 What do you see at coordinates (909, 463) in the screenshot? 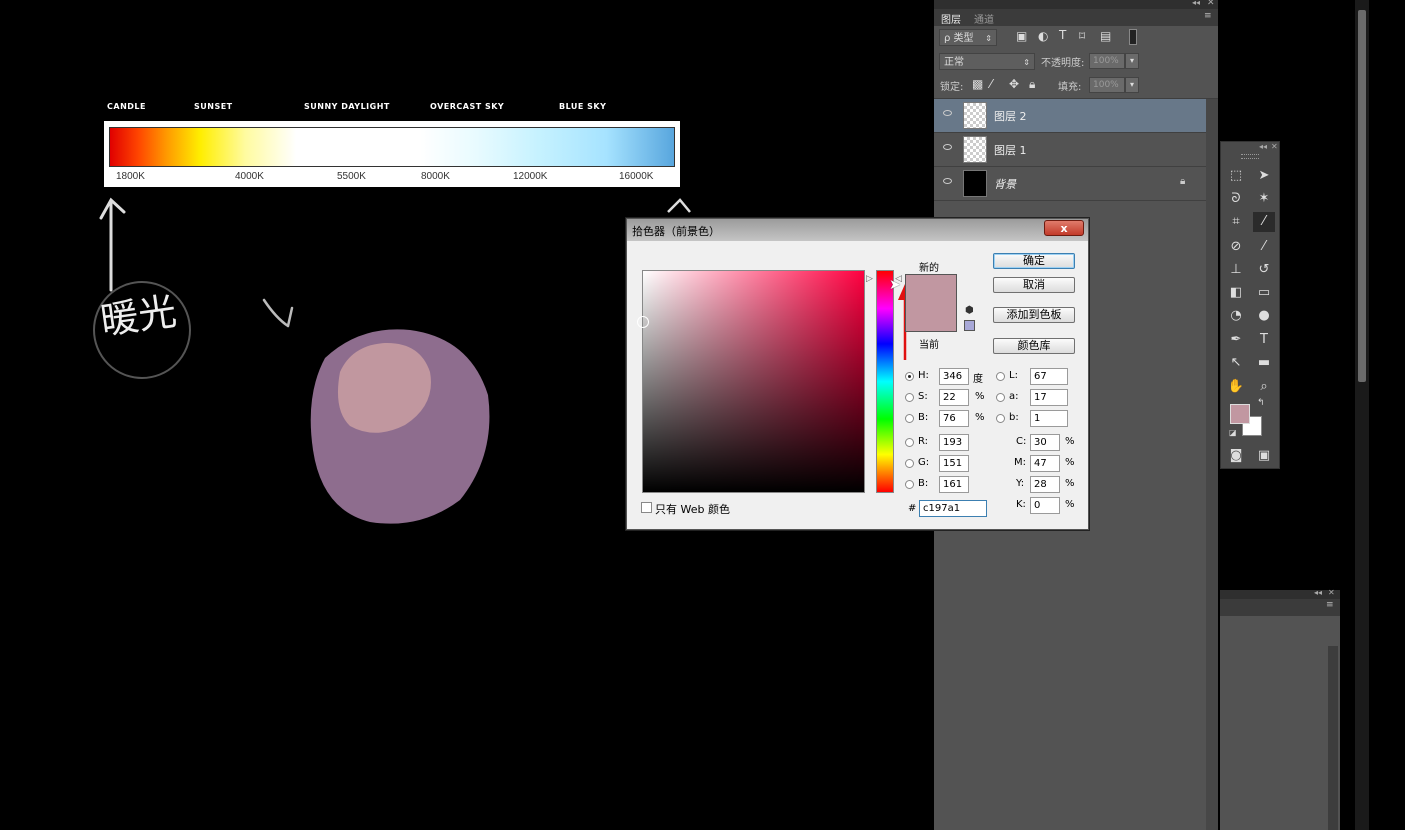
I see `radio-g` at bounding box center [909, 463].